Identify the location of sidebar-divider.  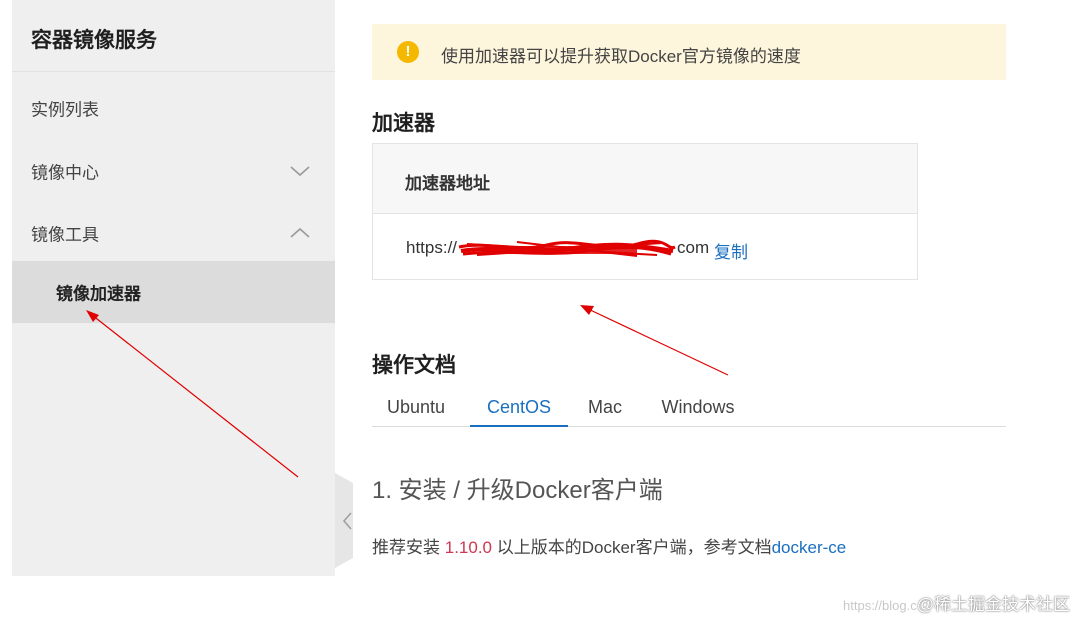
(173, 71).